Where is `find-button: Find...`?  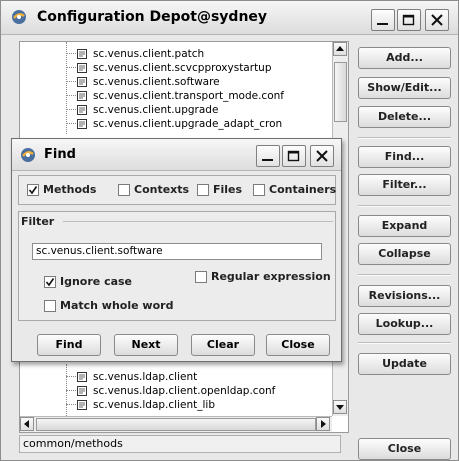
find-button: Find... is located at coordinates (404, 157).